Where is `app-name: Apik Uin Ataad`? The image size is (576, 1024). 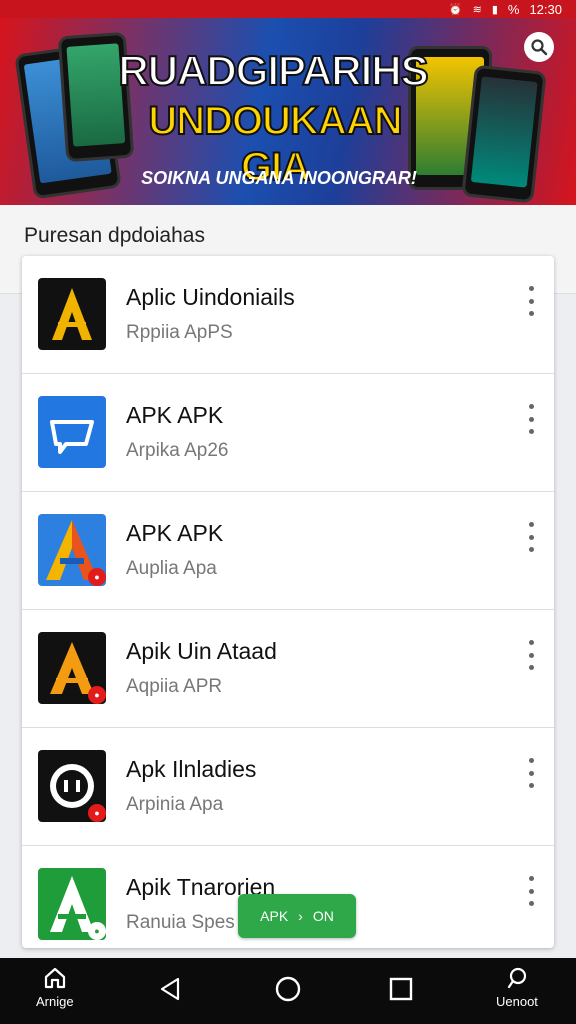
app-name: Apik Uin Ataad is located at coordinates (201, 651).